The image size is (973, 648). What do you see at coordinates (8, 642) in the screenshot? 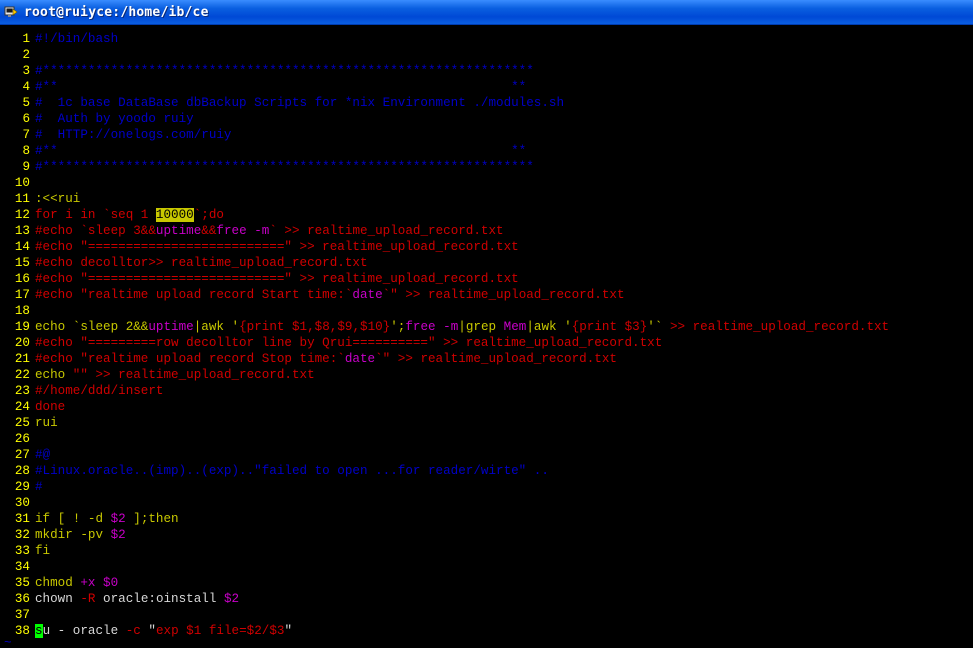
I see `empty-line-tilde: ~` at bounding box center [8, 642].